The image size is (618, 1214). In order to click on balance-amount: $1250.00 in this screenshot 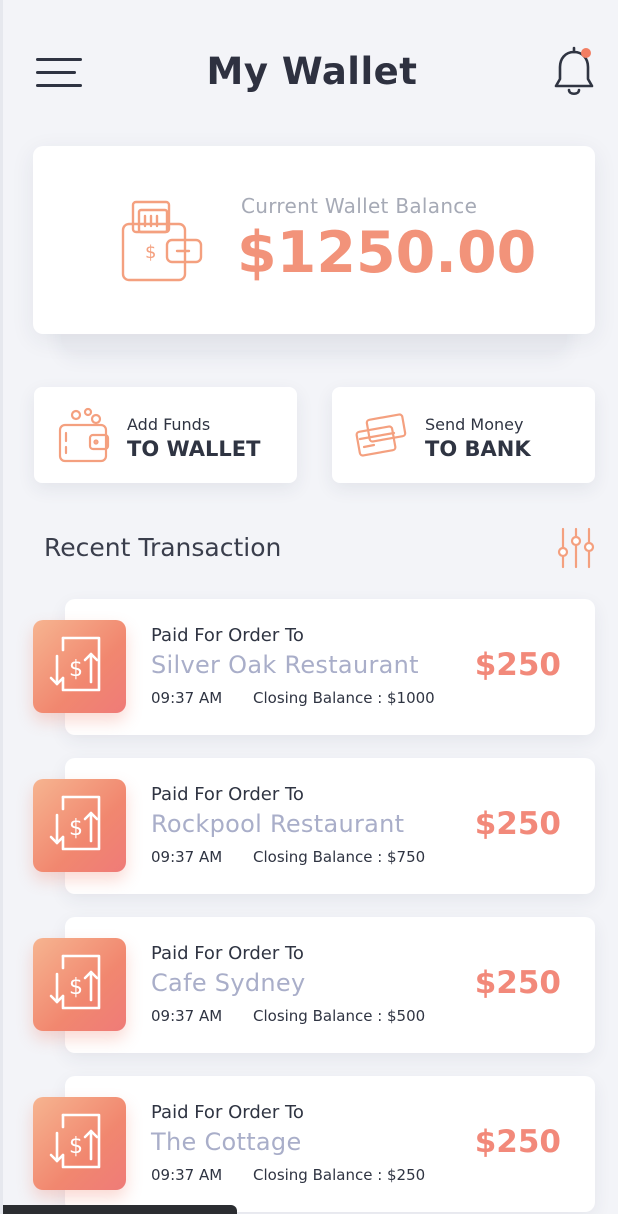, I will do `click(387, 253)`.